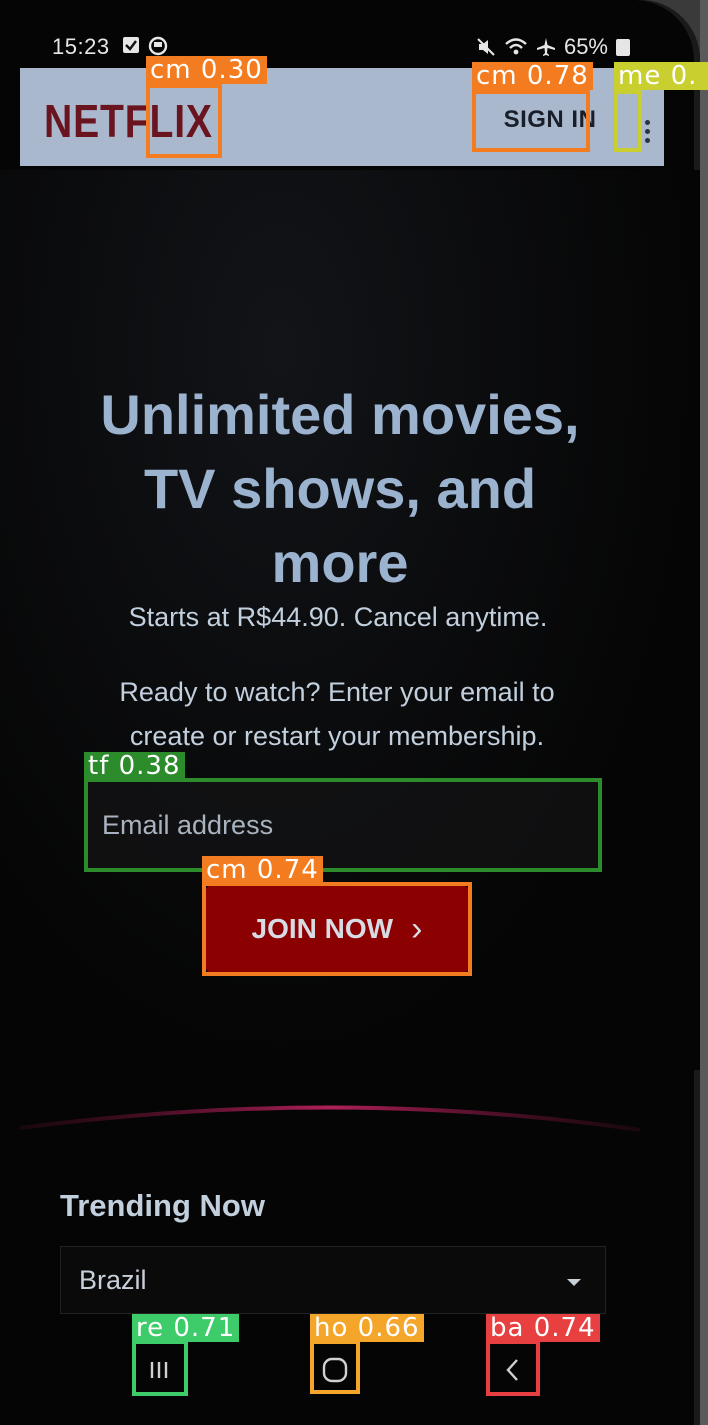 The image size is (708, 1425). I want to click on trending-now-heading: Trending Now, so click(162, 1205).